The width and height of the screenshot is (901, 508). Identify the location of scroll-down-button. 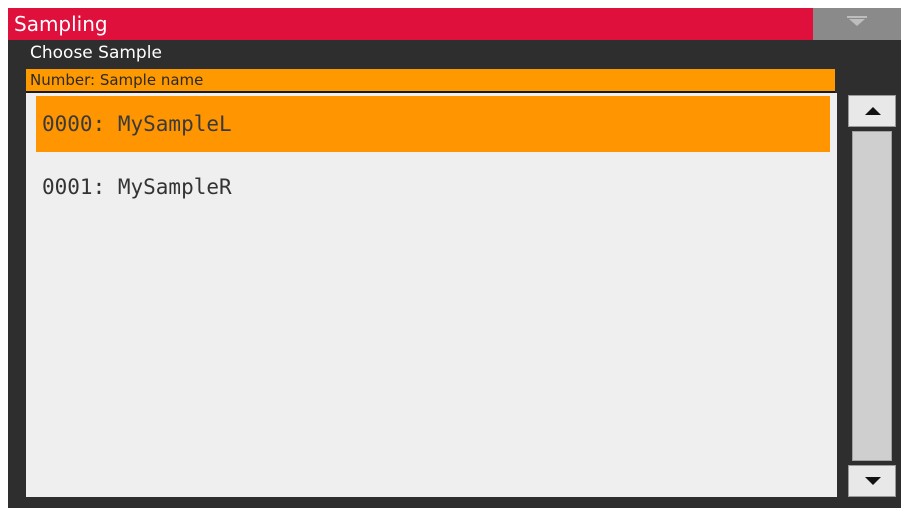
(872, 481).